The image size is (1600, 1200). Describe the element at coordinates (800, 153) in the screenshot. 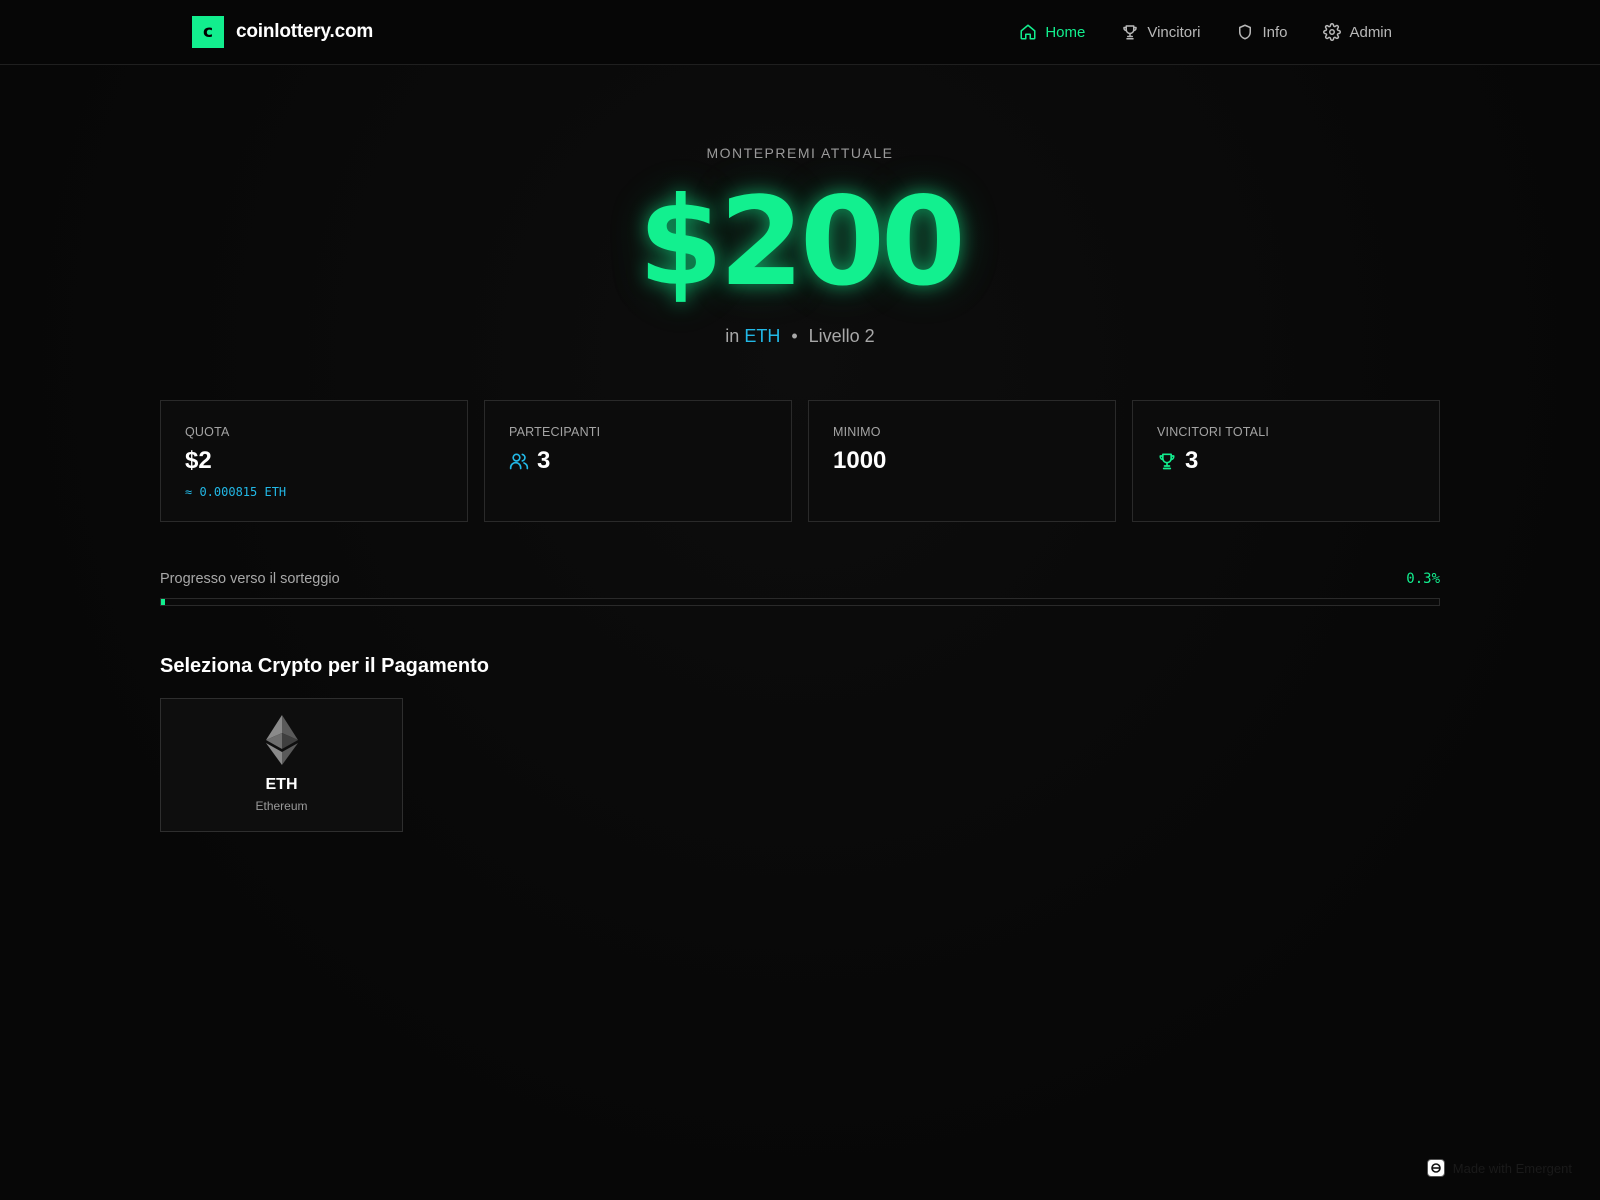

I see `jackpot-label: MONTEPREMI ATTUALE` at that location.